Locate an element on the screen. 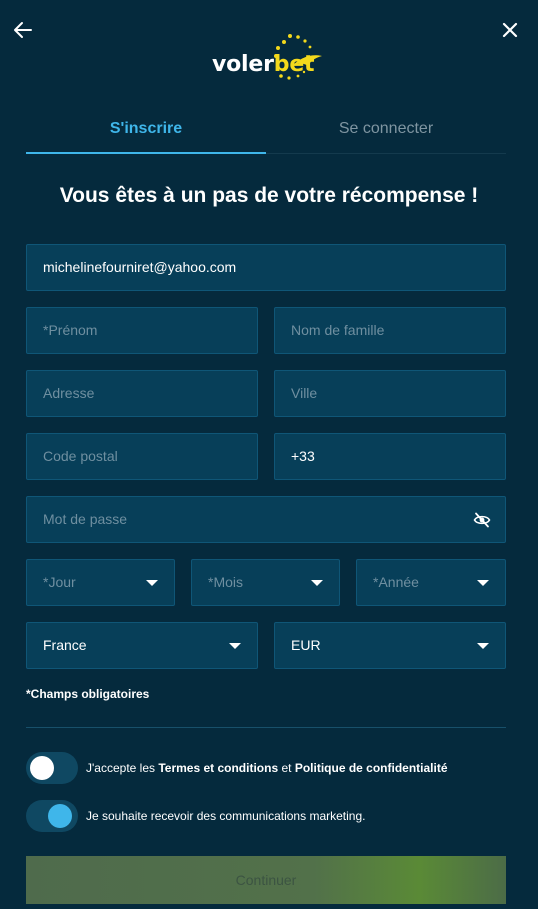  tab-register: S'inscrire is located at coordinates (146, 131).